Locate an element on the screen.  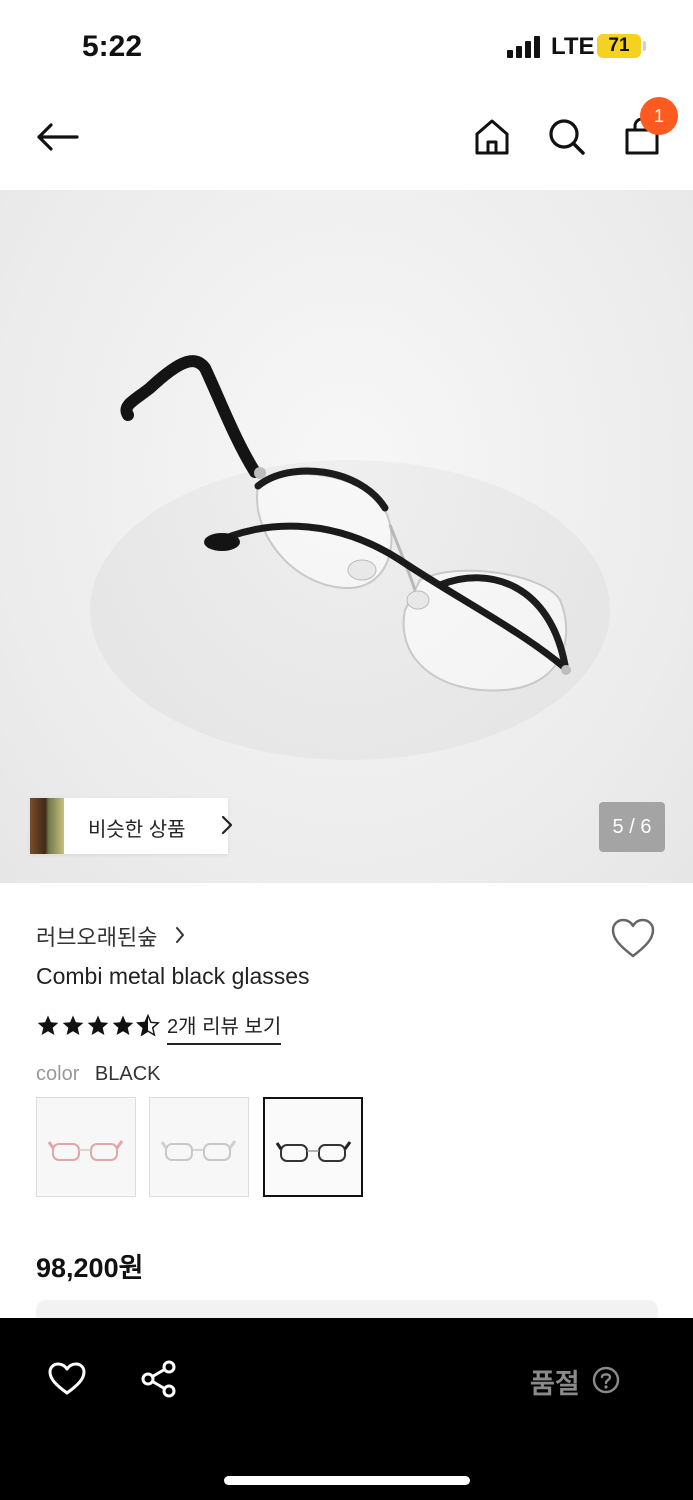
similar-products-button: 비슷한 상품 is located at coordinates (131, 826).